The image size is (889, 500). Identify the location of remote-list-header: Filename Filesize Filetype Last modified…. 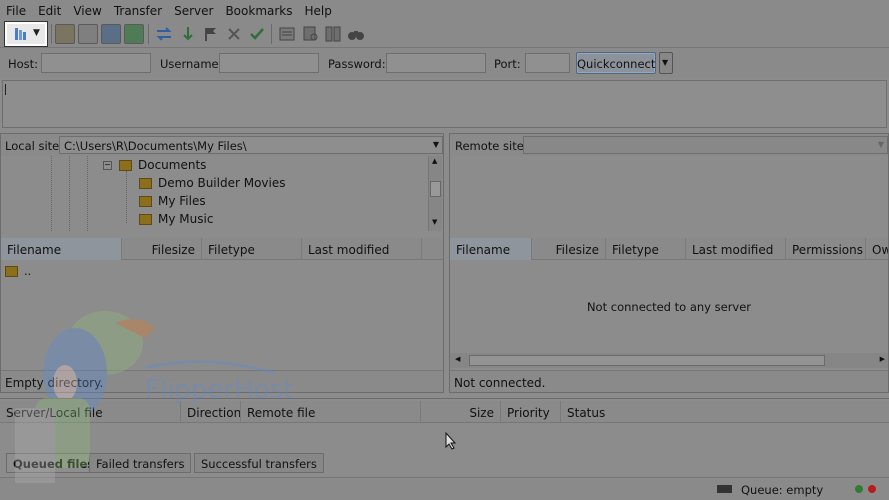
(669, 249).